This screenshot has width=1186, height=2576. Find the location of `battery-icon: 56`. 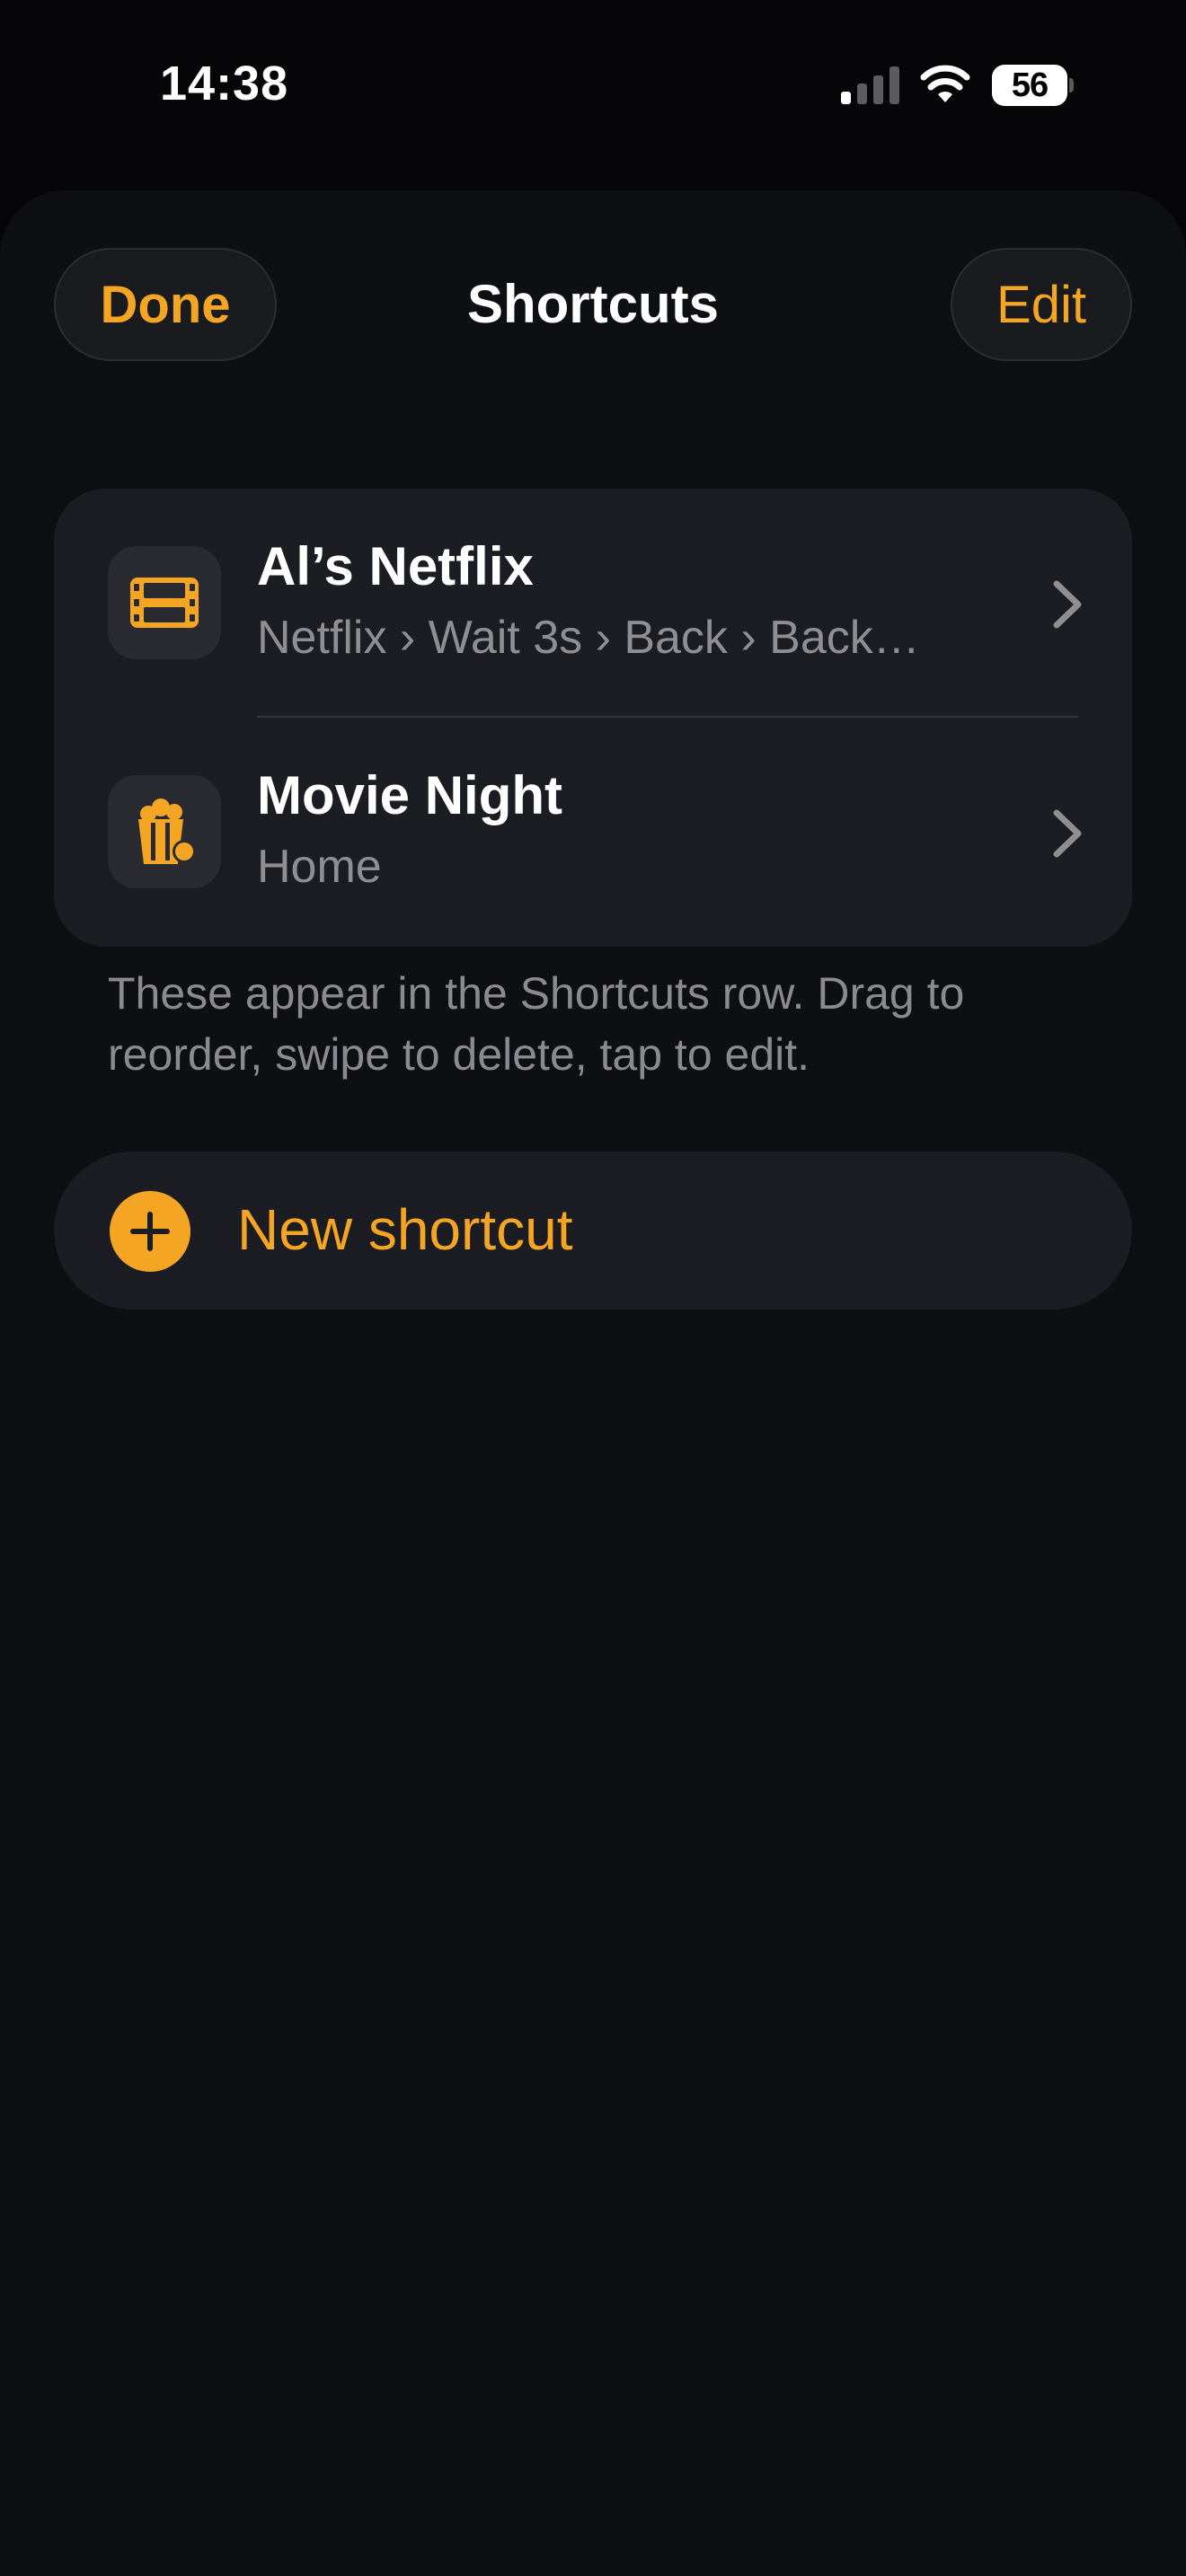

battery-icon: 56 is located at coordinates (1033, 85).